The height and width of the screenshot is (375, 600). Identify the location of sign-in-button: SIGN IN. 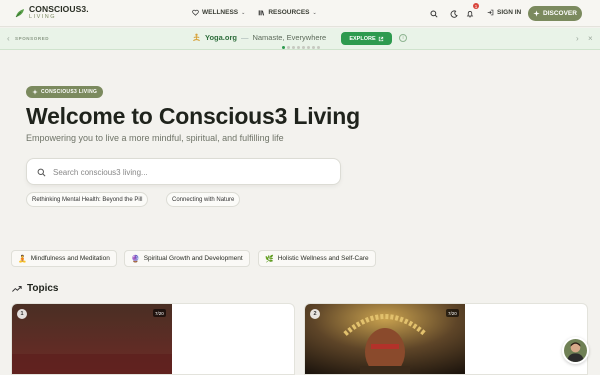
(504, 12).